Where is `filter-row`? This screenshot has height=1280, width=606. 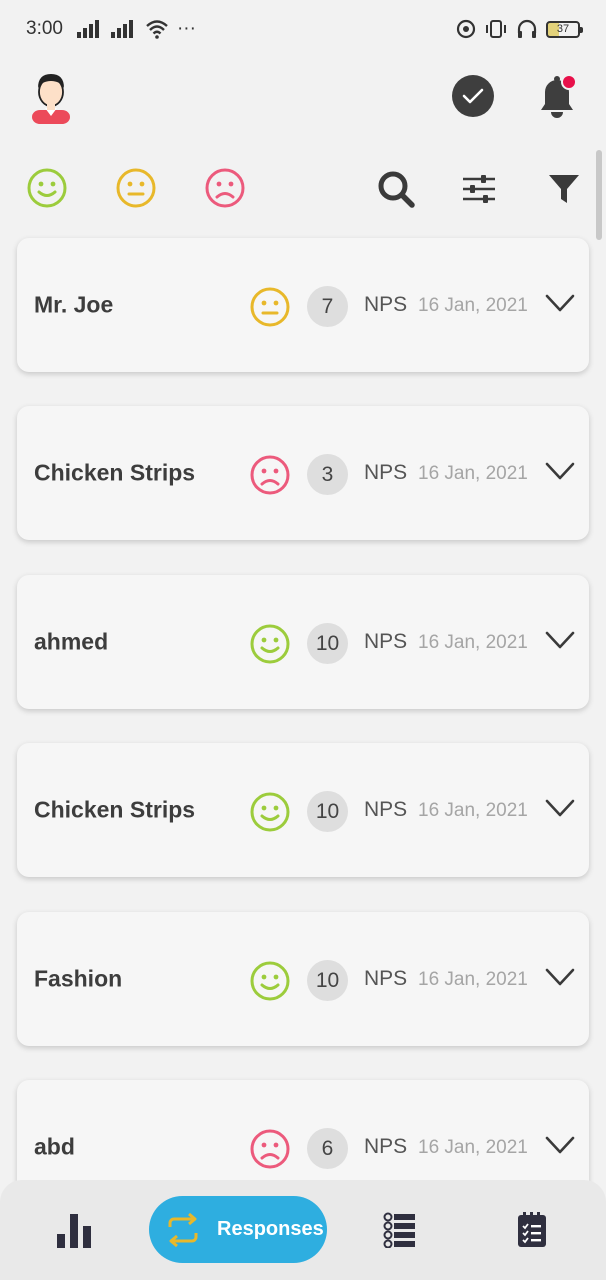
filter-row is located at coordinates (303, 188).